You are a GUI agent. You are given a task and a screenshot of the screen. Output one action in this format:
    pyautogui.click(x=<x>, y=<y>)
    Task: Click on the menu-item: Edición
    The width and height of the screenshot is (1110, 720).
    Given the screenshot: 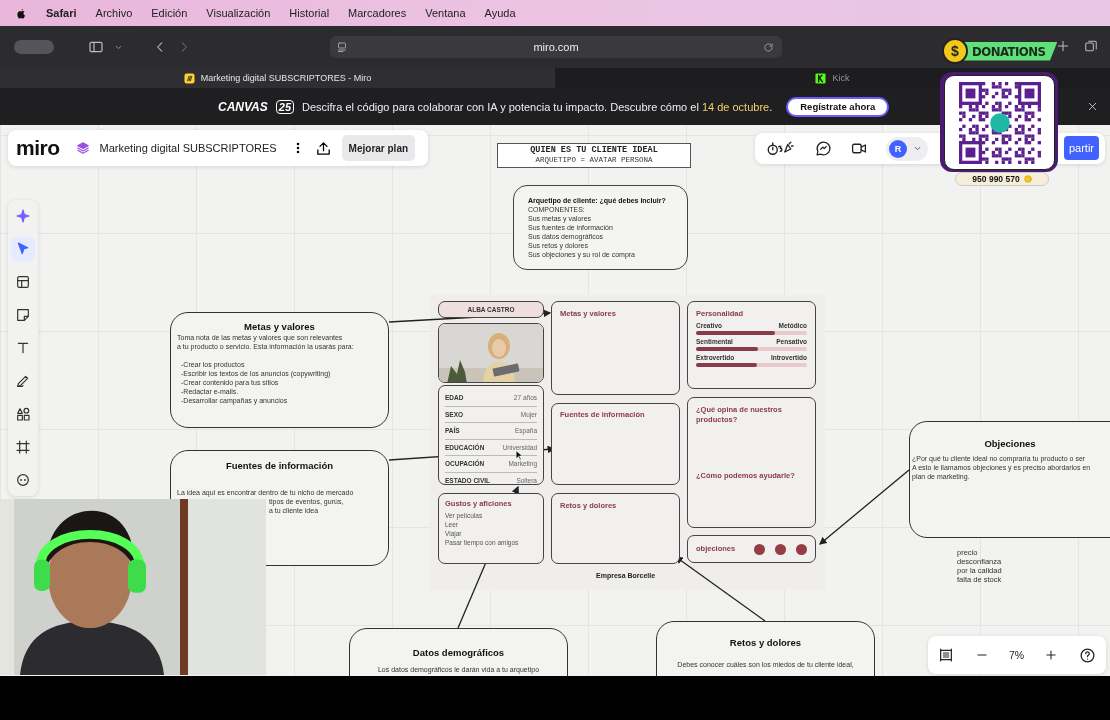 What is the action you would take?
    pyautogui.click(x=169, y=13)
    